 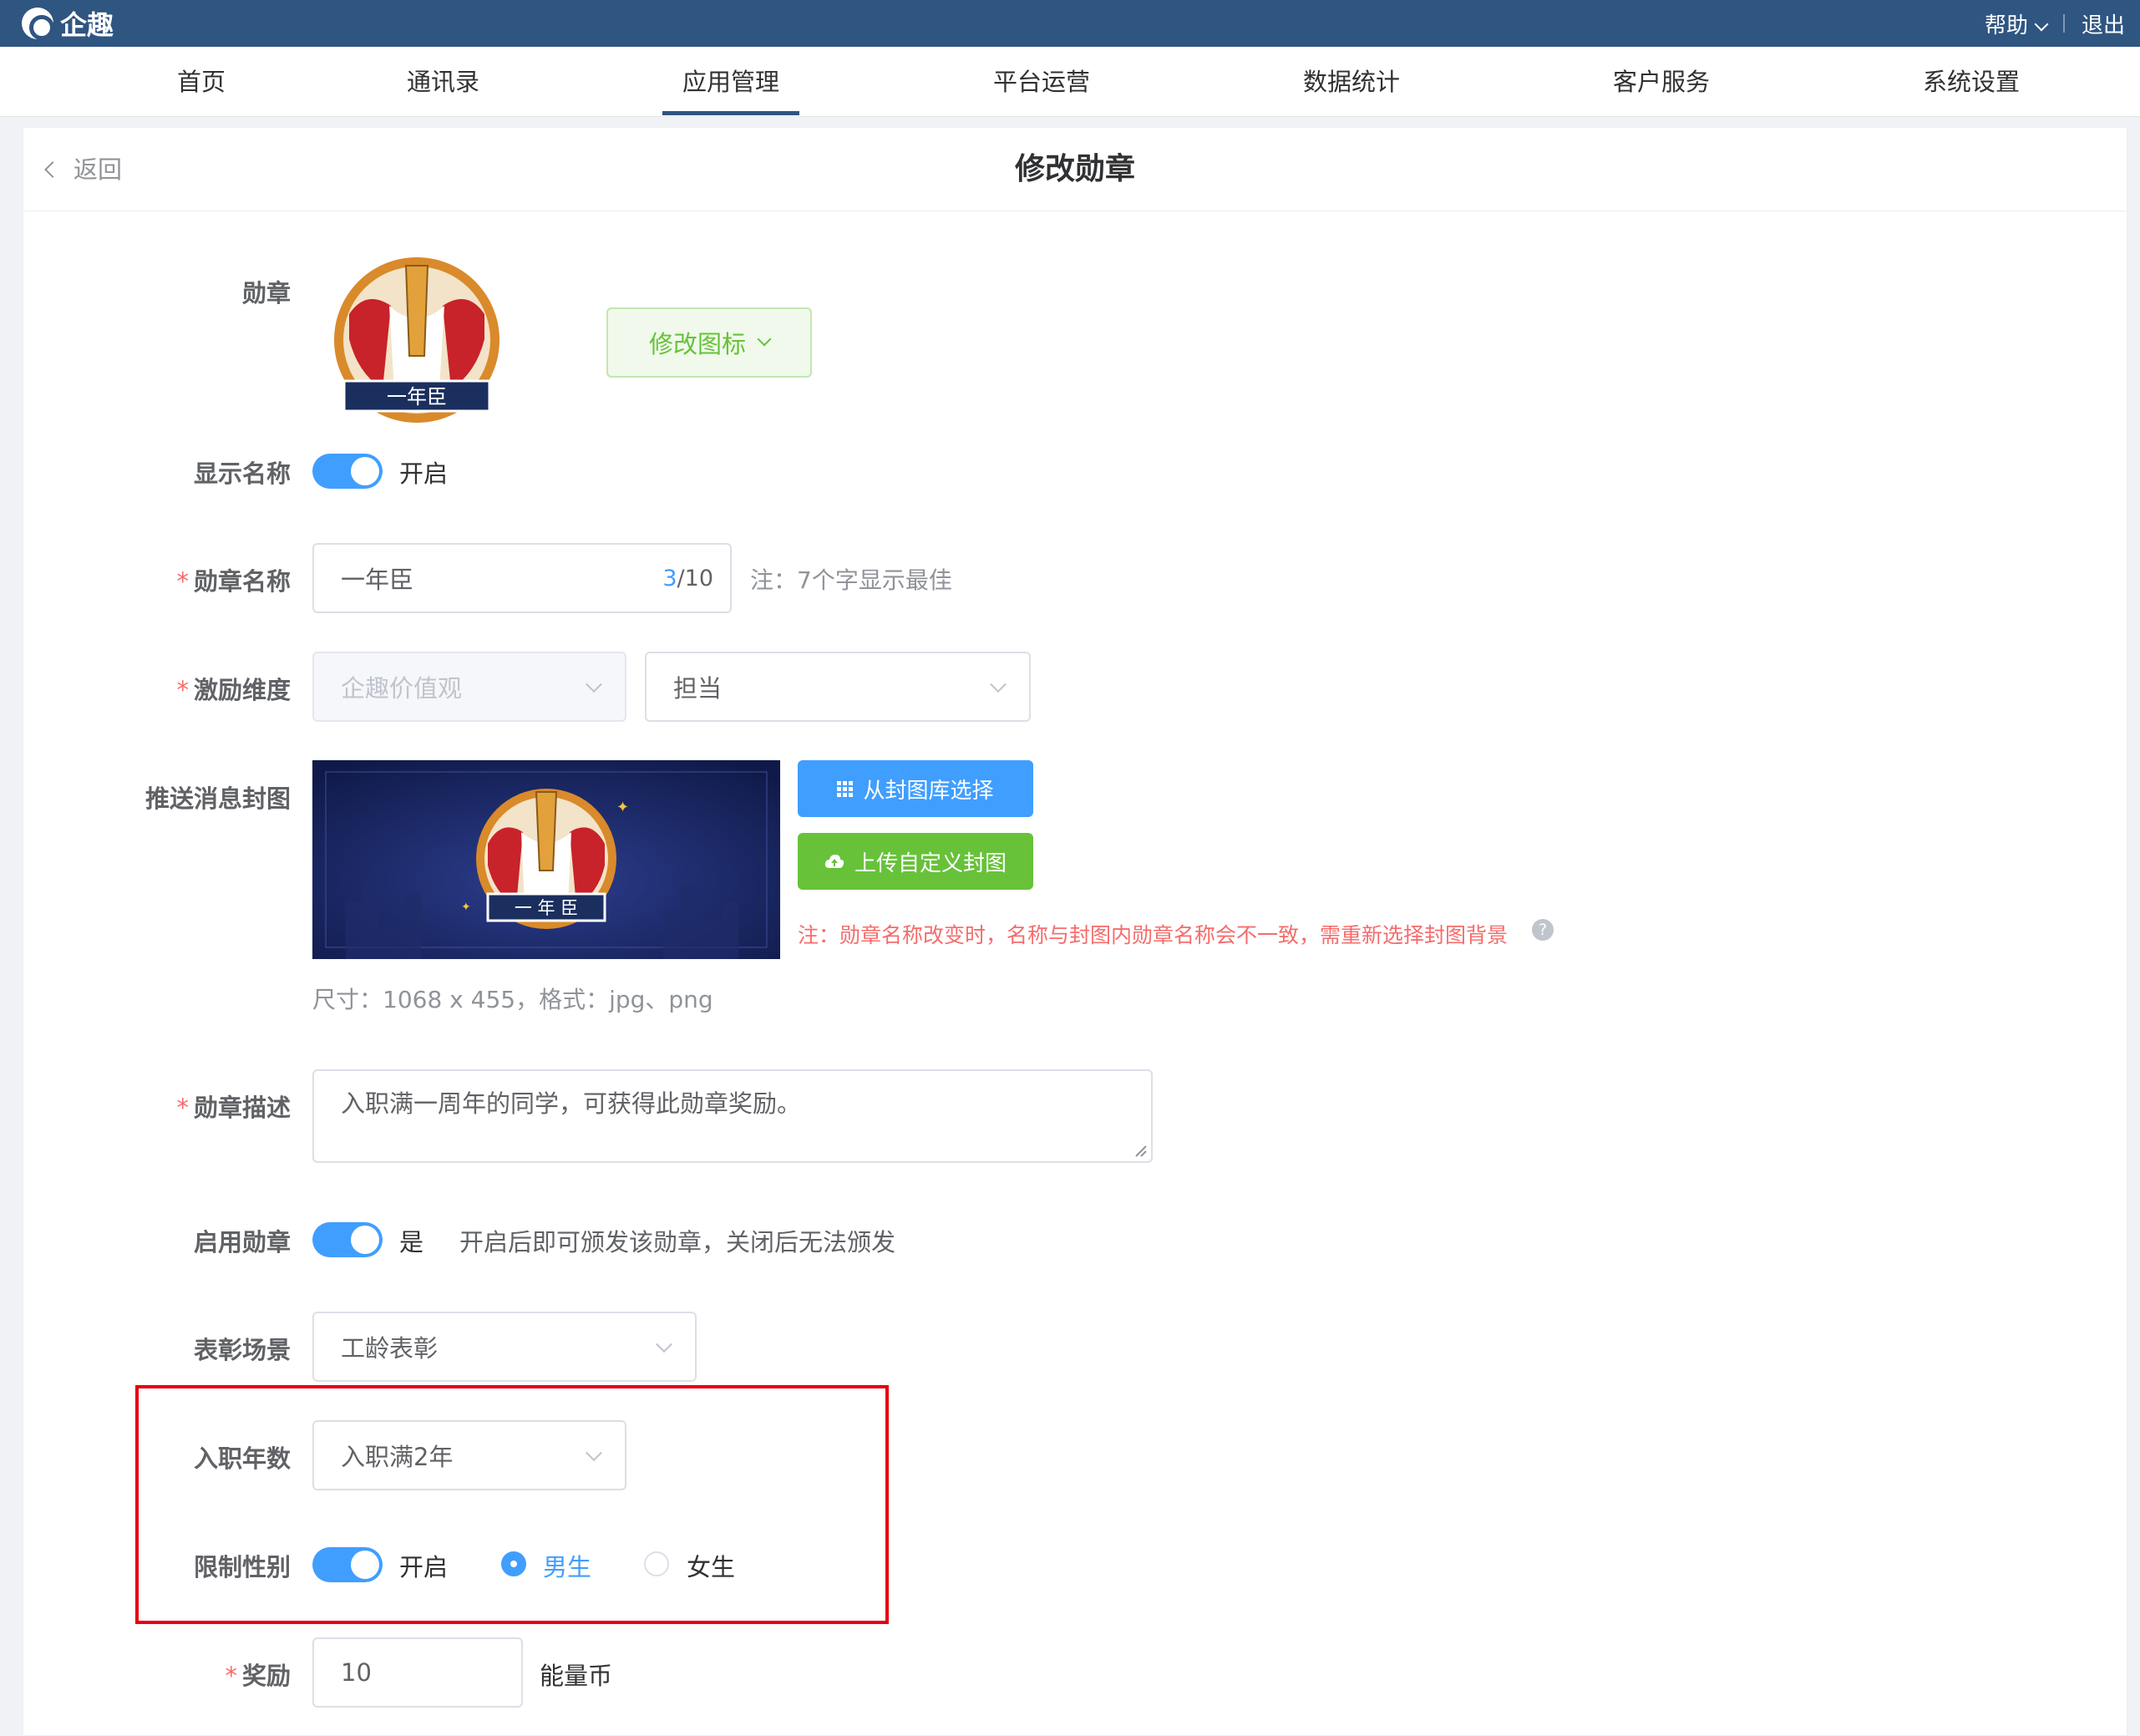 I want to click on radio-female-label: 女生, so click(x=711, y=1565).